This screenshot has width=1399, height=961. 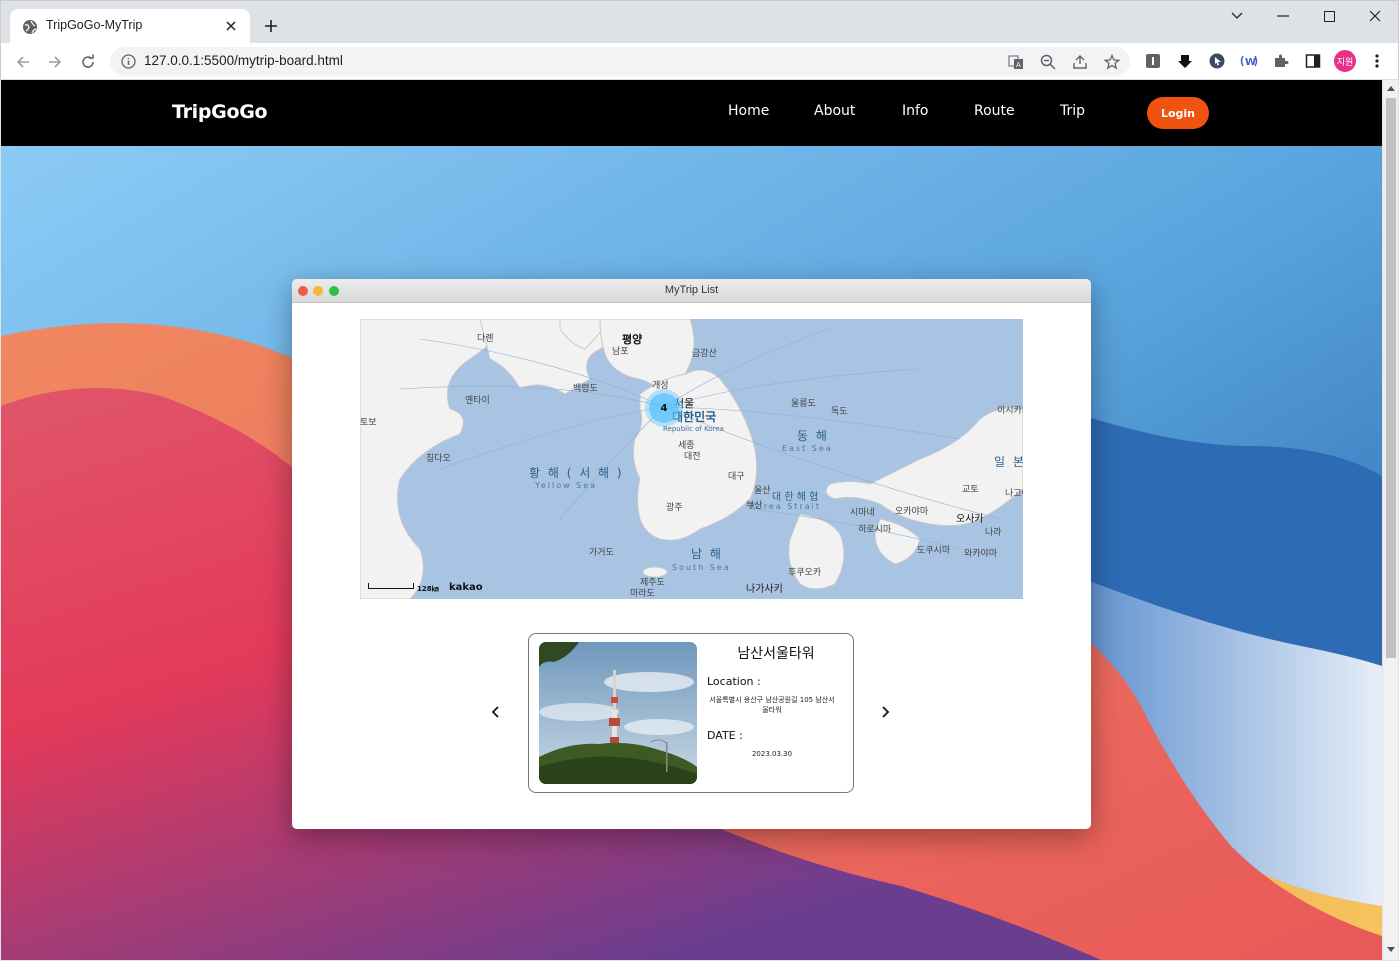 What do you see at coordinates (813, 436) in the screenshot?
I see `map-label-east-sea: 동 해` at bounding box center [813, 436].